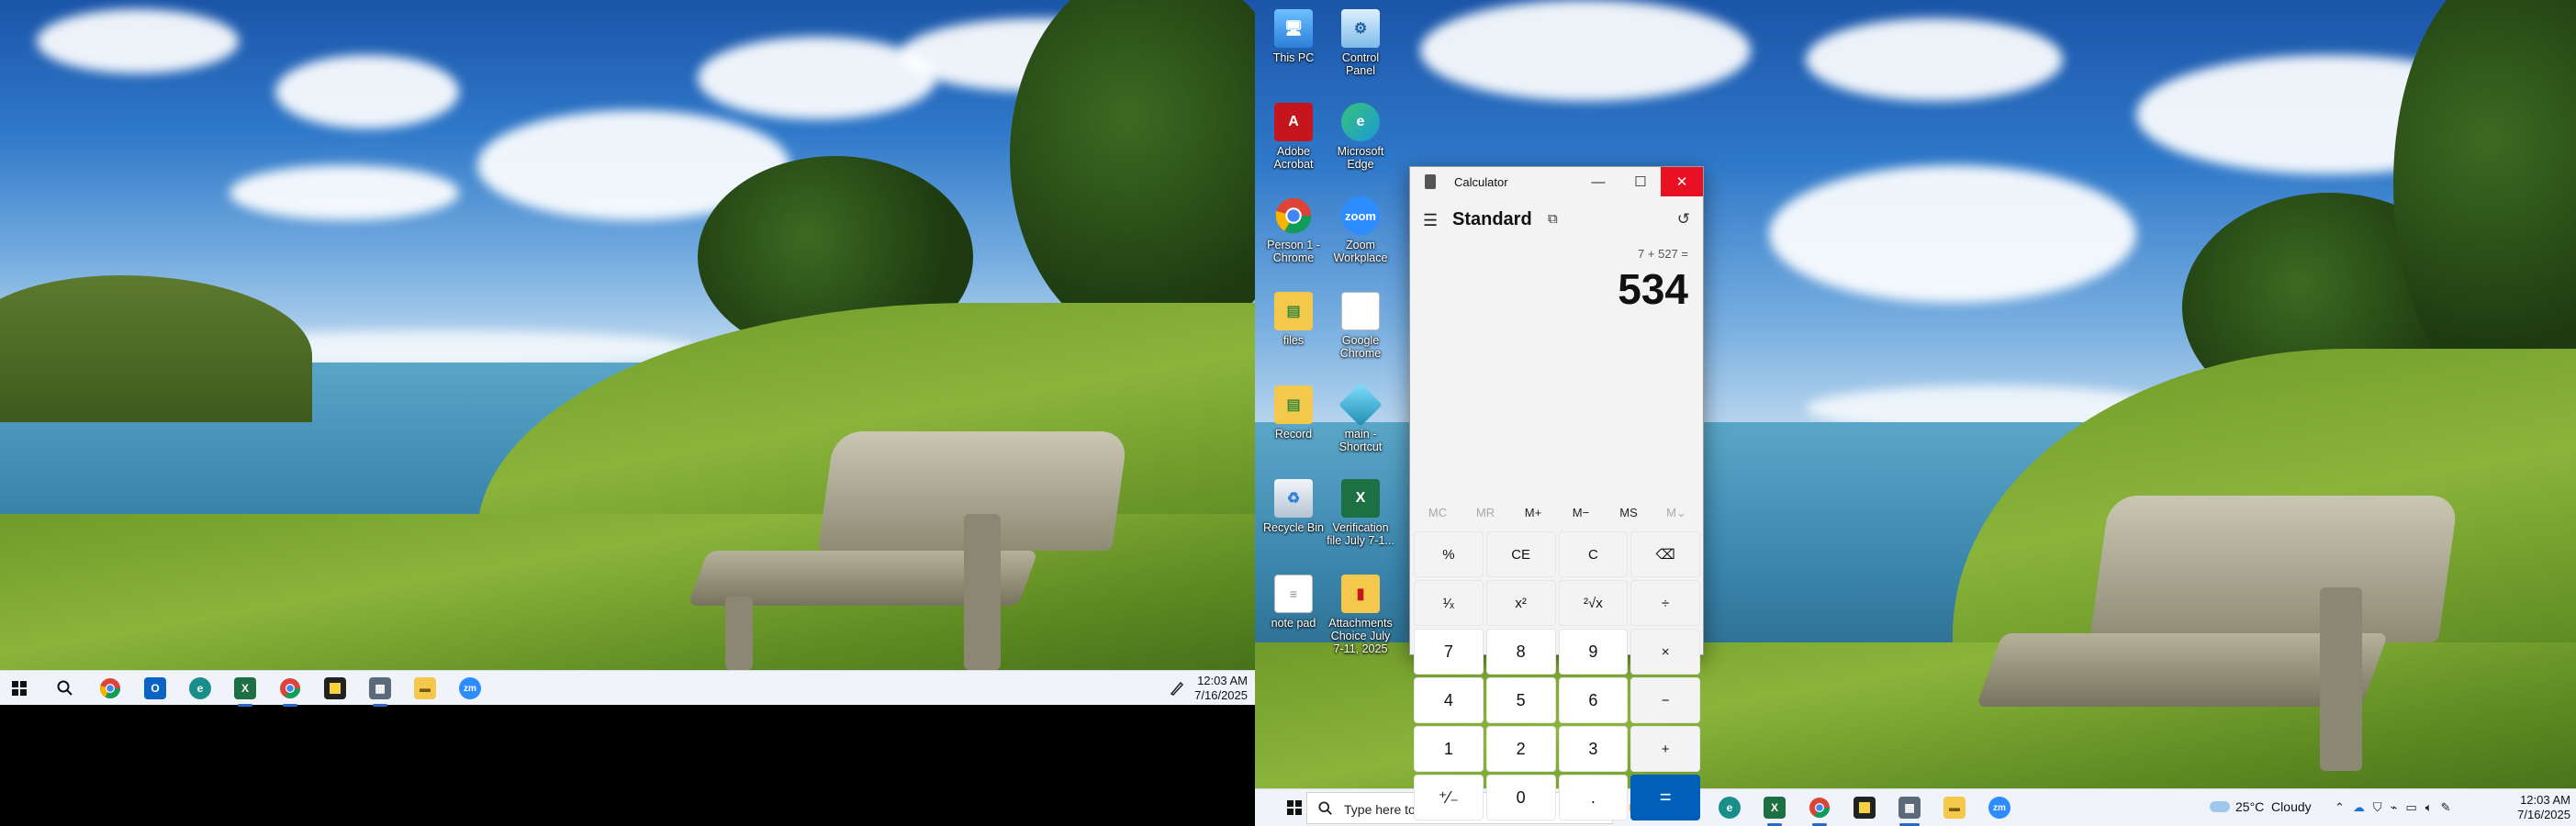 The image size is (2576, 826). I want to click on digit-1-button: 1, so click(1449, 749).